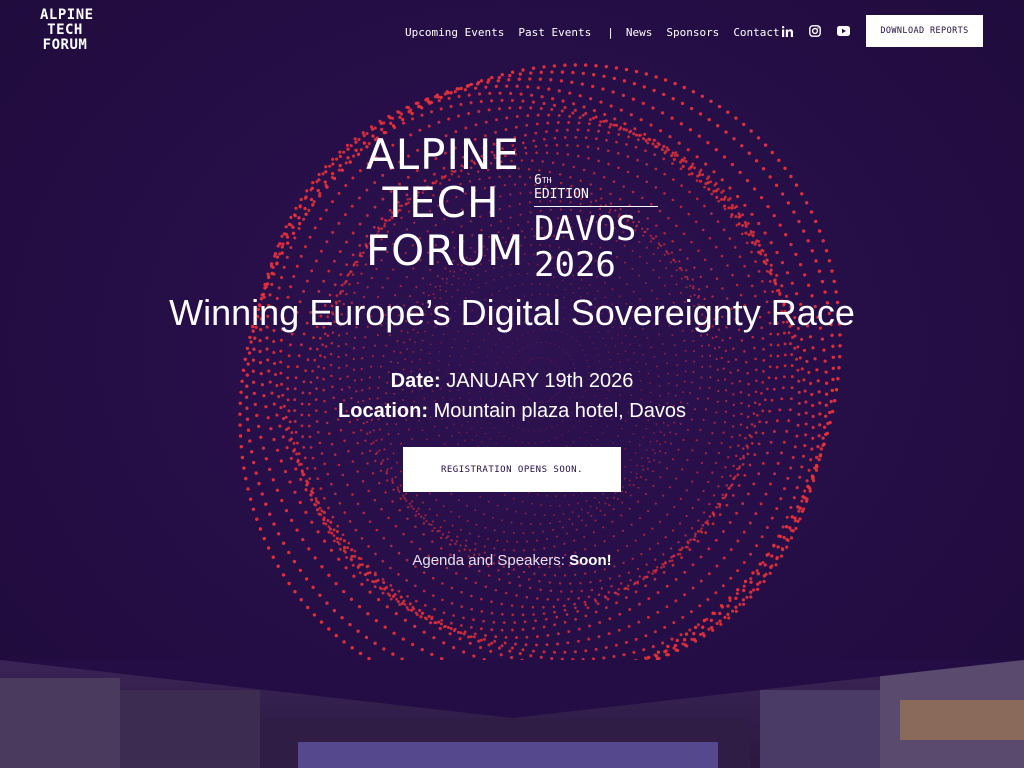 The image size is (1024, 768). I want to click on event-location: Location: Mountain plaza hotel, Davos, so click(512, 411).